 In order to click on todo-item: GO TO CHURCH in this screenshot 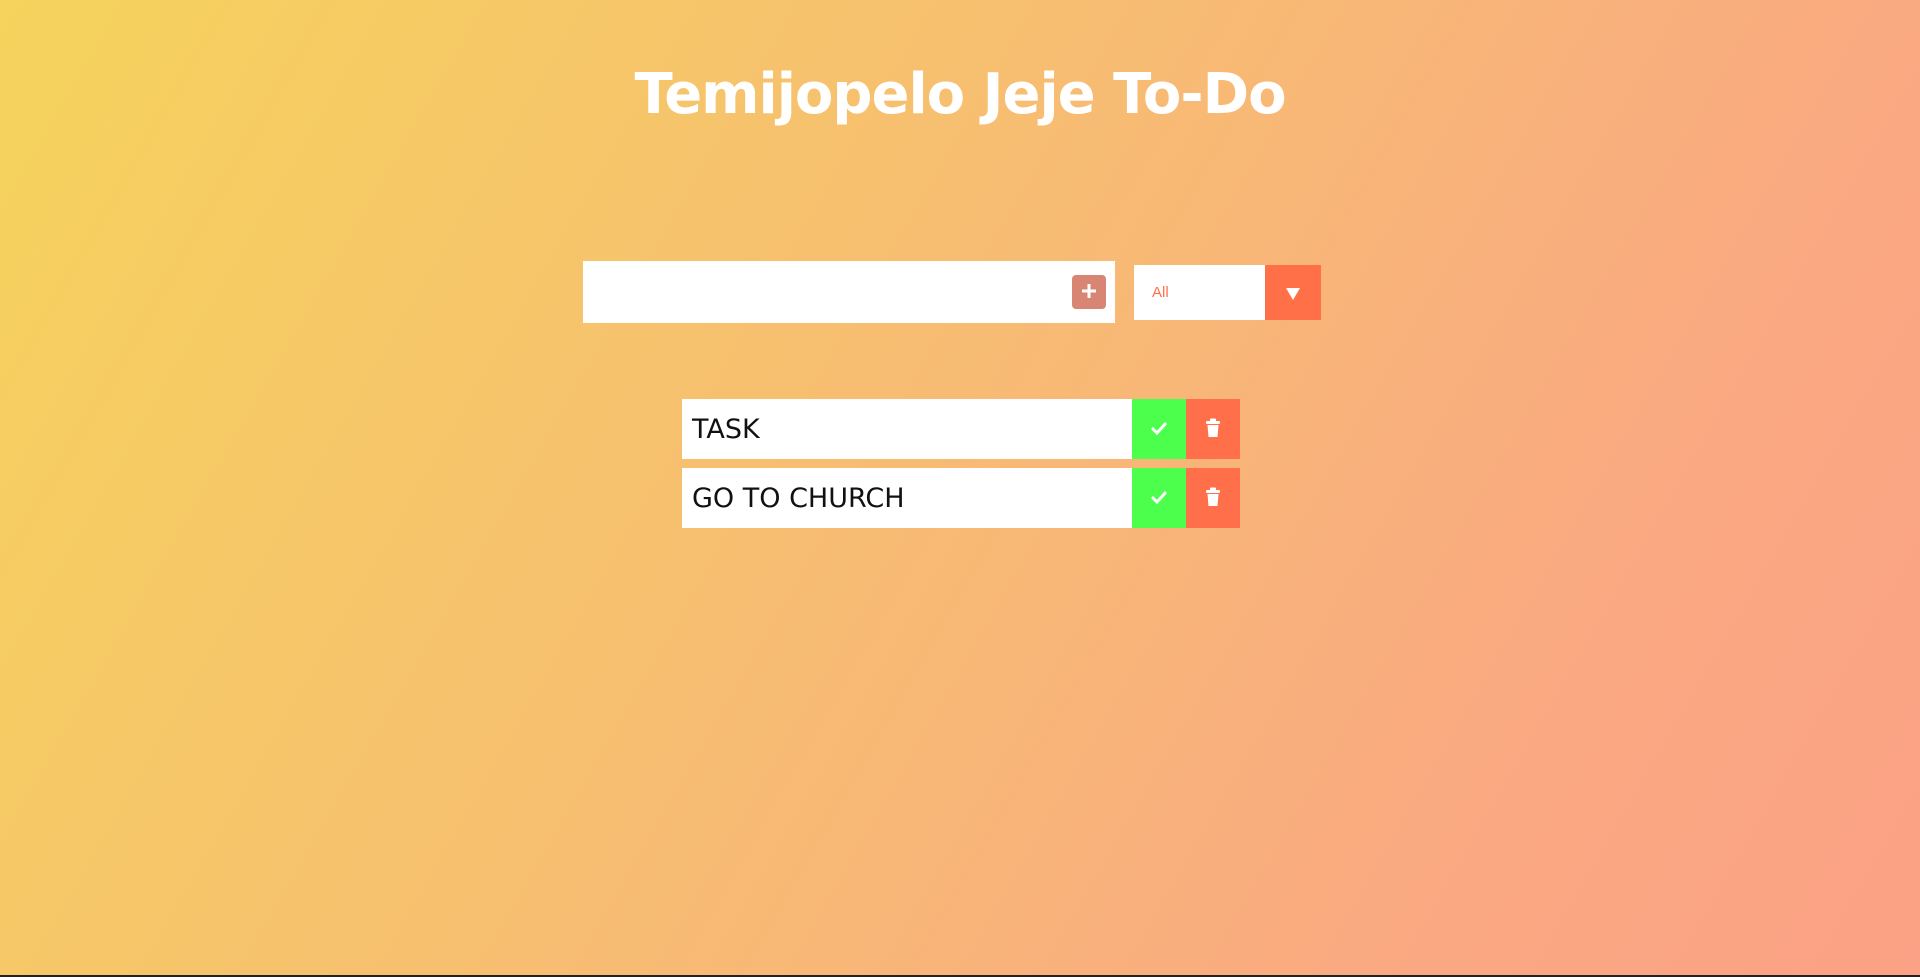, I will do `click(961, 498)`.